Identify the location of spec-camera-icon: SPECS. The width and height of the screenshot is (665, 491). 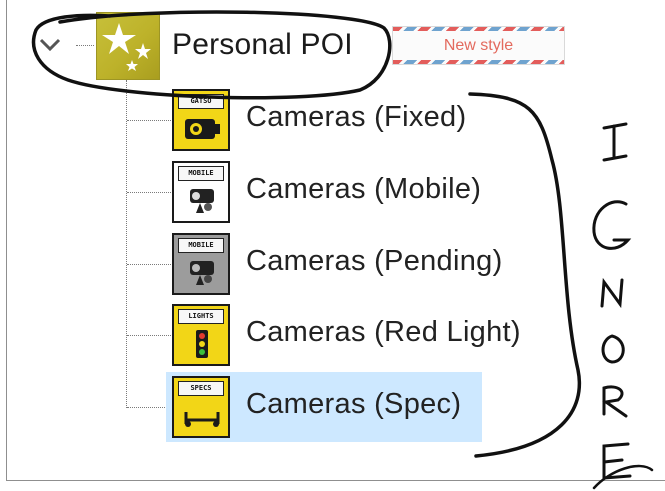
(201, 407).